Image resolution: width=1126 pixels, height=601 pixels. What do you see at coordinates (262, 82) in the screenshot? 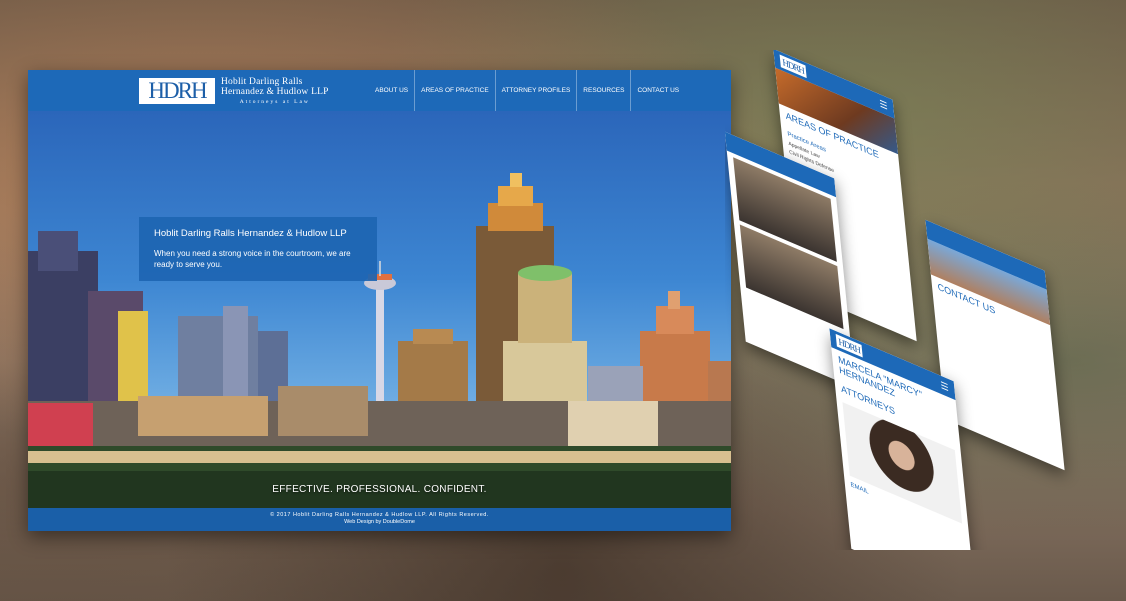
I see `logo-name-line1: Hoblit Darling Ralls` at bounding box center [262, 82].